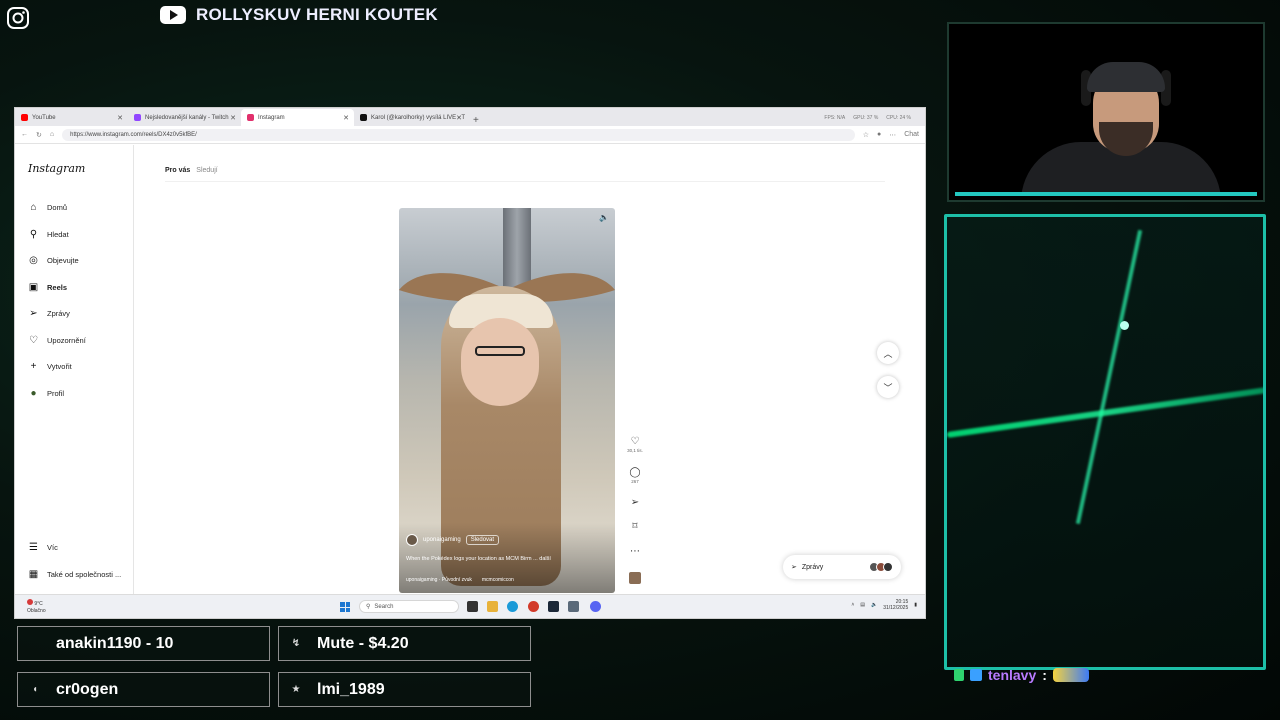 This screenshot has height=720, width=1280. Describe the element at coordinates (512, 606) in the screenshot. I see `edge-icon` at that location.